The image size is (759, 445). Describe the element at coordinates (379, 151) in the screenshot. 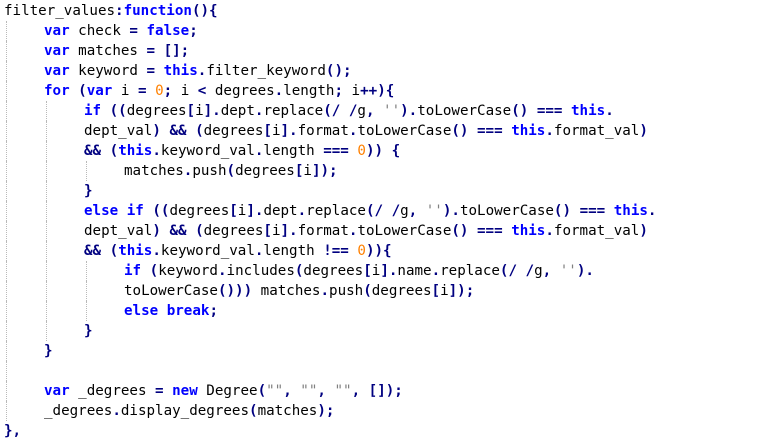

I see `code-line: && (this.keyword_val.length === 0)) {` at that location.